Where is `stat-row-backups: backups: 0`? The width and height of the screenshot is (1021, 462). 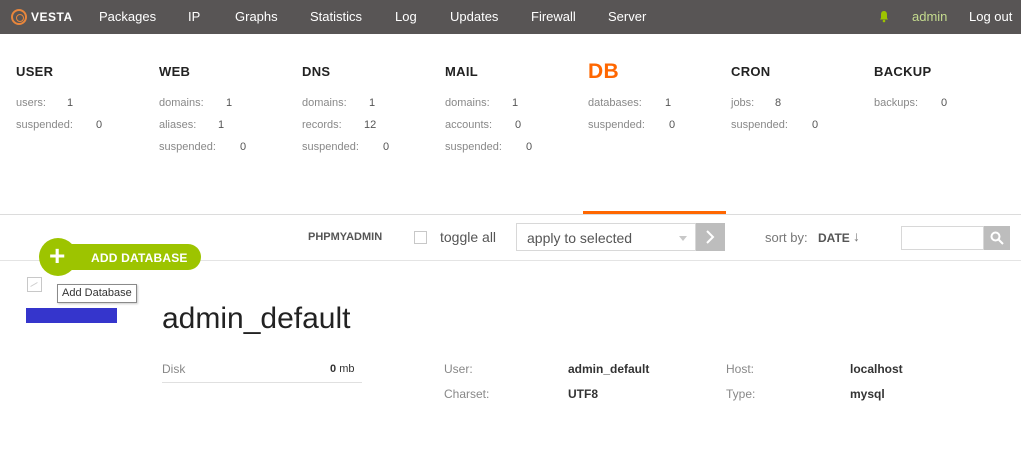
stat-row-backups: backups: 0 is located at coordinates (911, 103).